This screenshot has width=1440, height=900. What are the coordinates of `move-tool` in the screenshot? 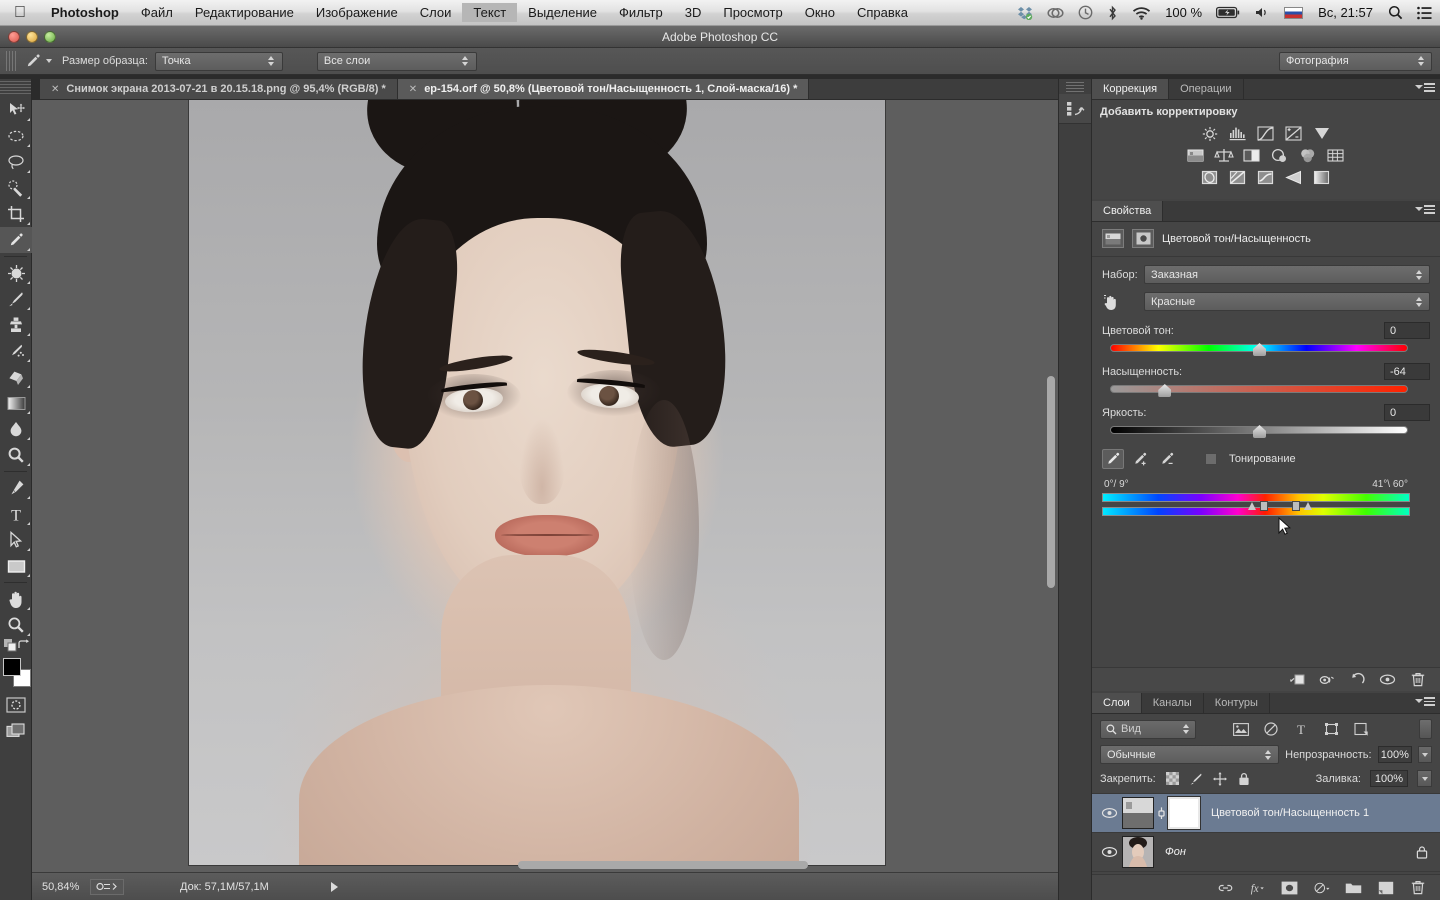 It's located at (16, 110).